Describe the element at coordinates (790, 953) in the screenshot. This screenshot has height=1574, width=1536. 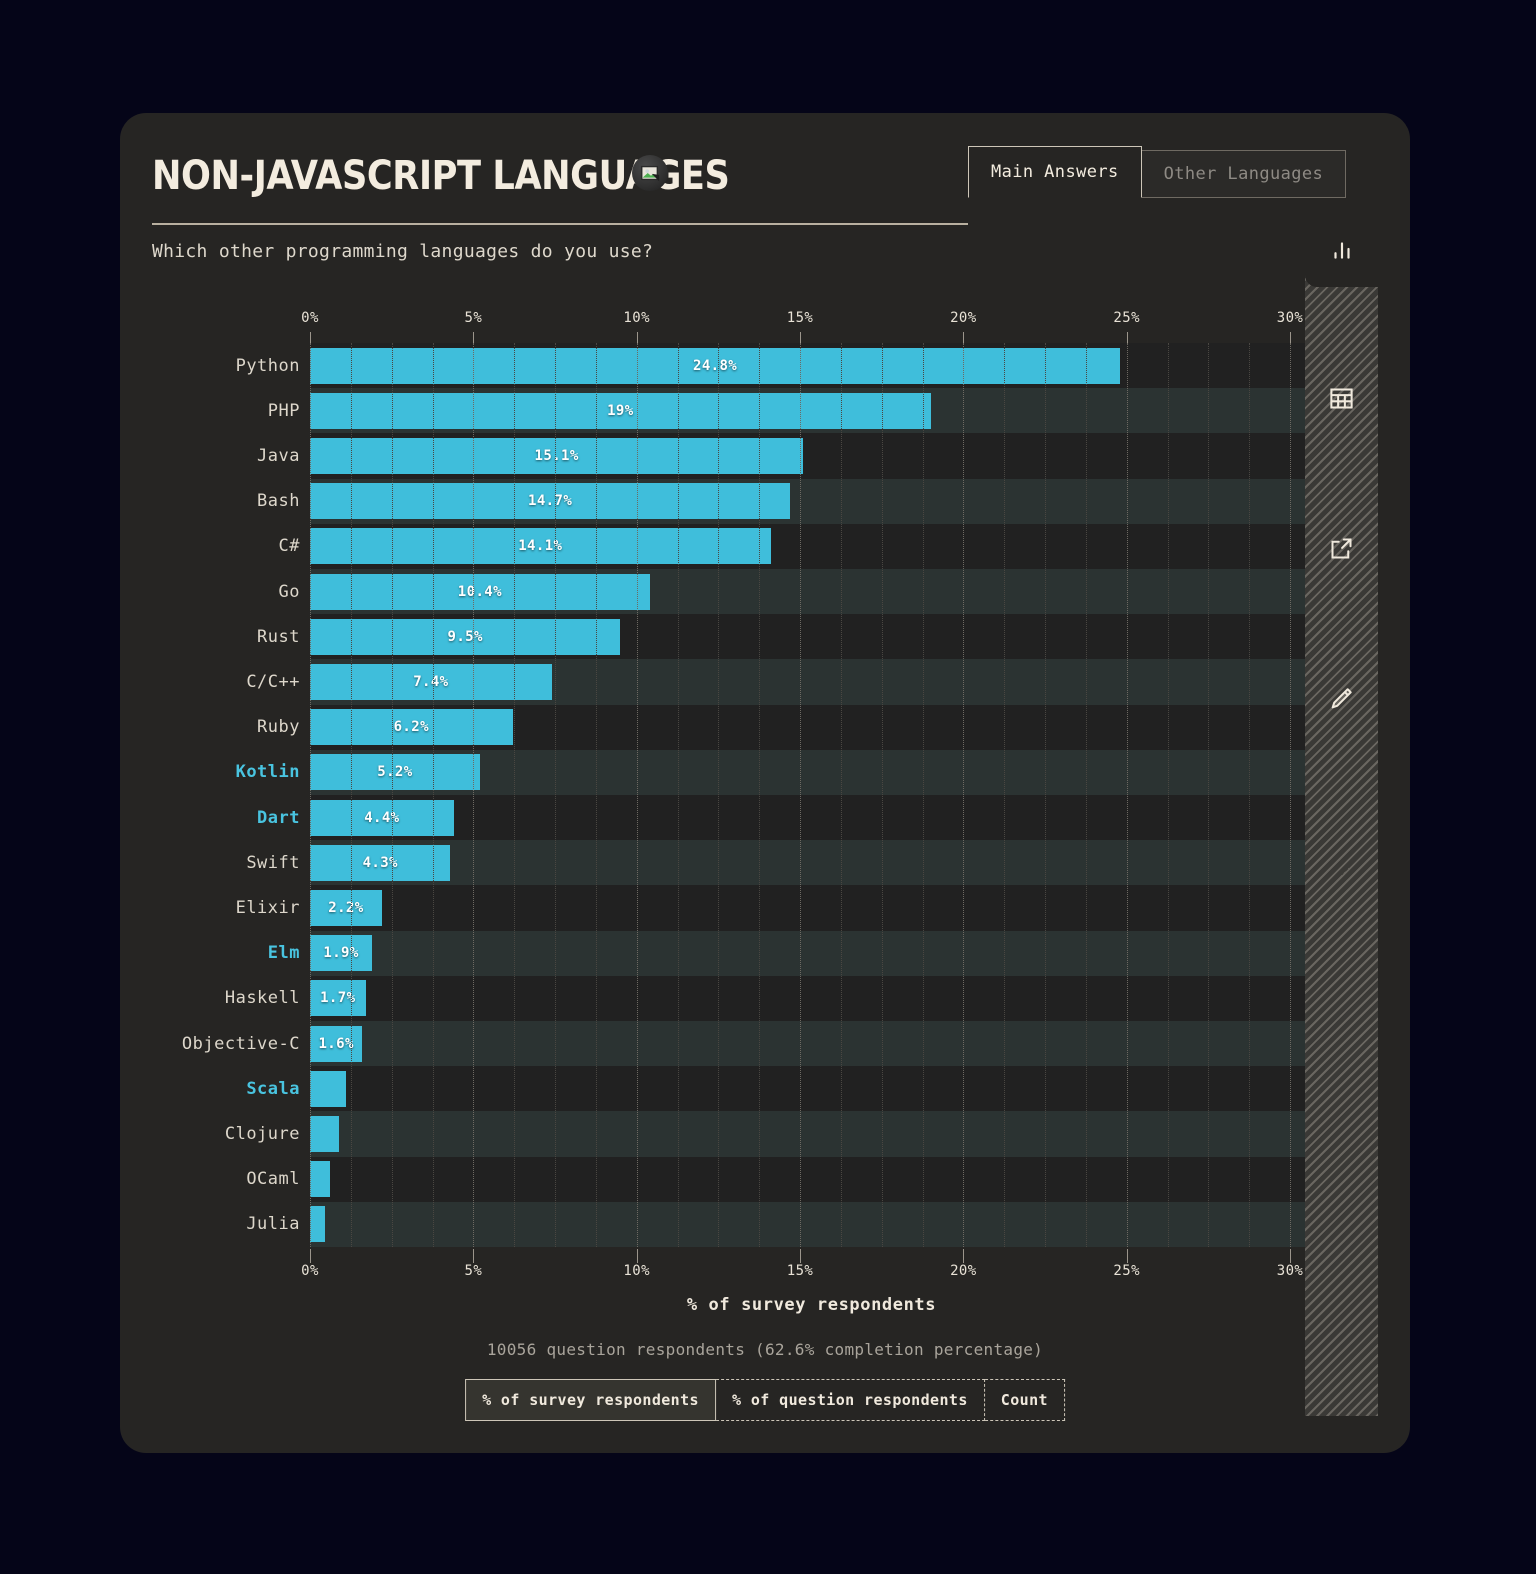
I see `bar-row: Elm 1.9%` at that location.